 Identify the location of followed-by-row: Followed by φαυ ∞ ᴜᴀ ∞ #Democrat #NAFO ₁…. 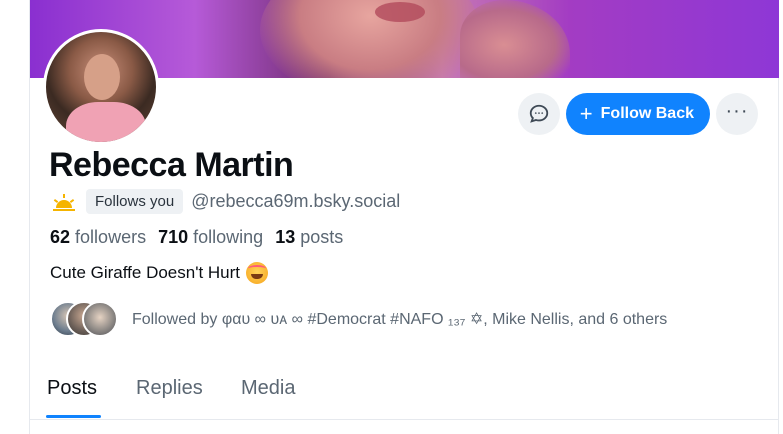
(358, 319).